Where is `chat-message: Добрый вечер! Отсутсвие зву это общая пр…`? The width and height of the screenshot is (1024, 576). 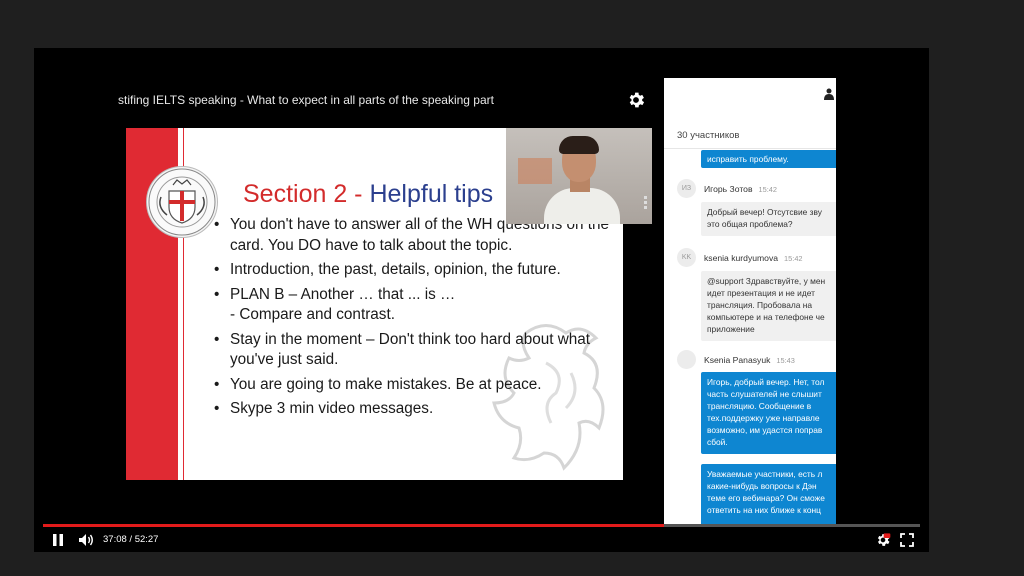 chat-message: Добрый вечер! Отсутсвие зву это общая пр… is located at coordinates (768, 219).